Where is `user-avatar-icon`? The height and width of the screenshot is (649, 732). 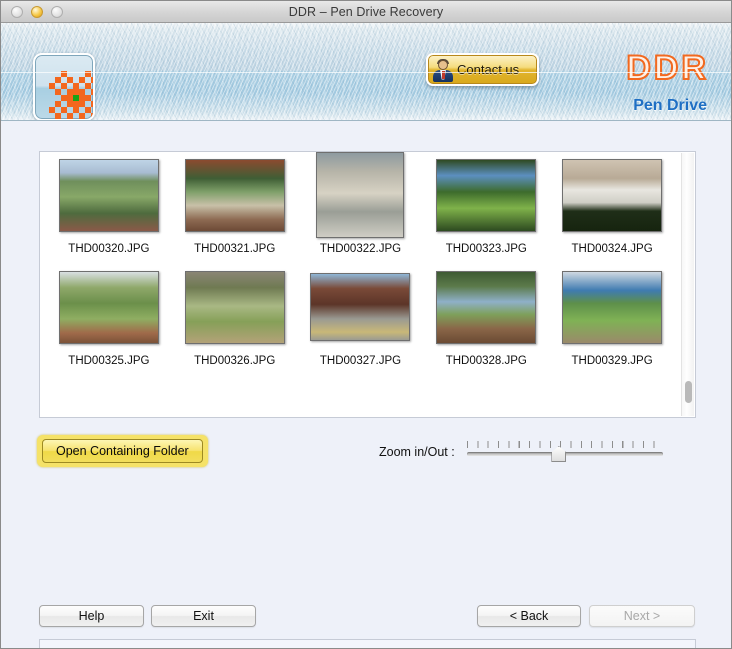
user-avatar-icon is located at coordinates (443, 70).